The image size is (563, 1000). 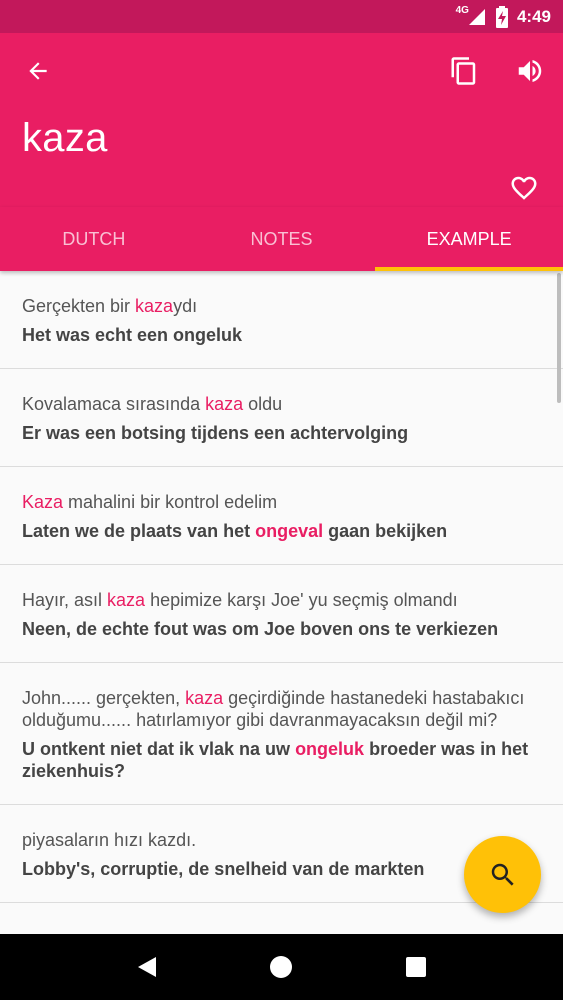 I want to click on network-type: 4G, so click(x=462, y=10).